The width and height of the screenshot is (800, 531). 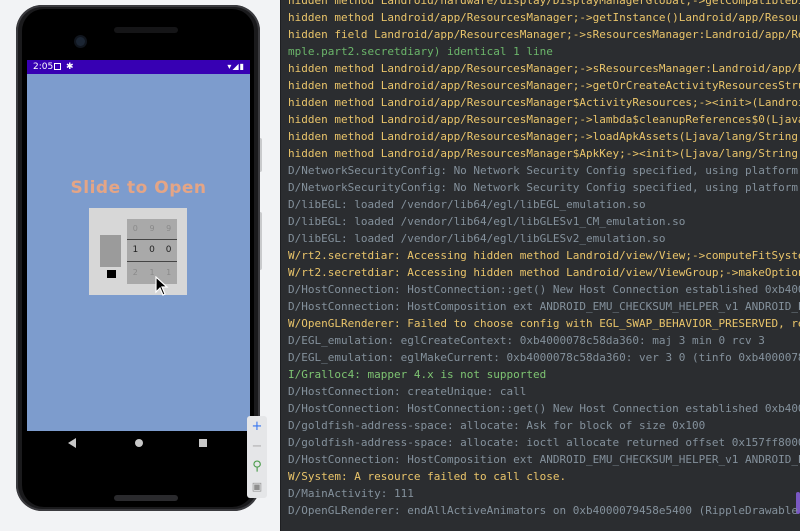 I want to click on status-time: 2:05, so click(x=43, y=67).